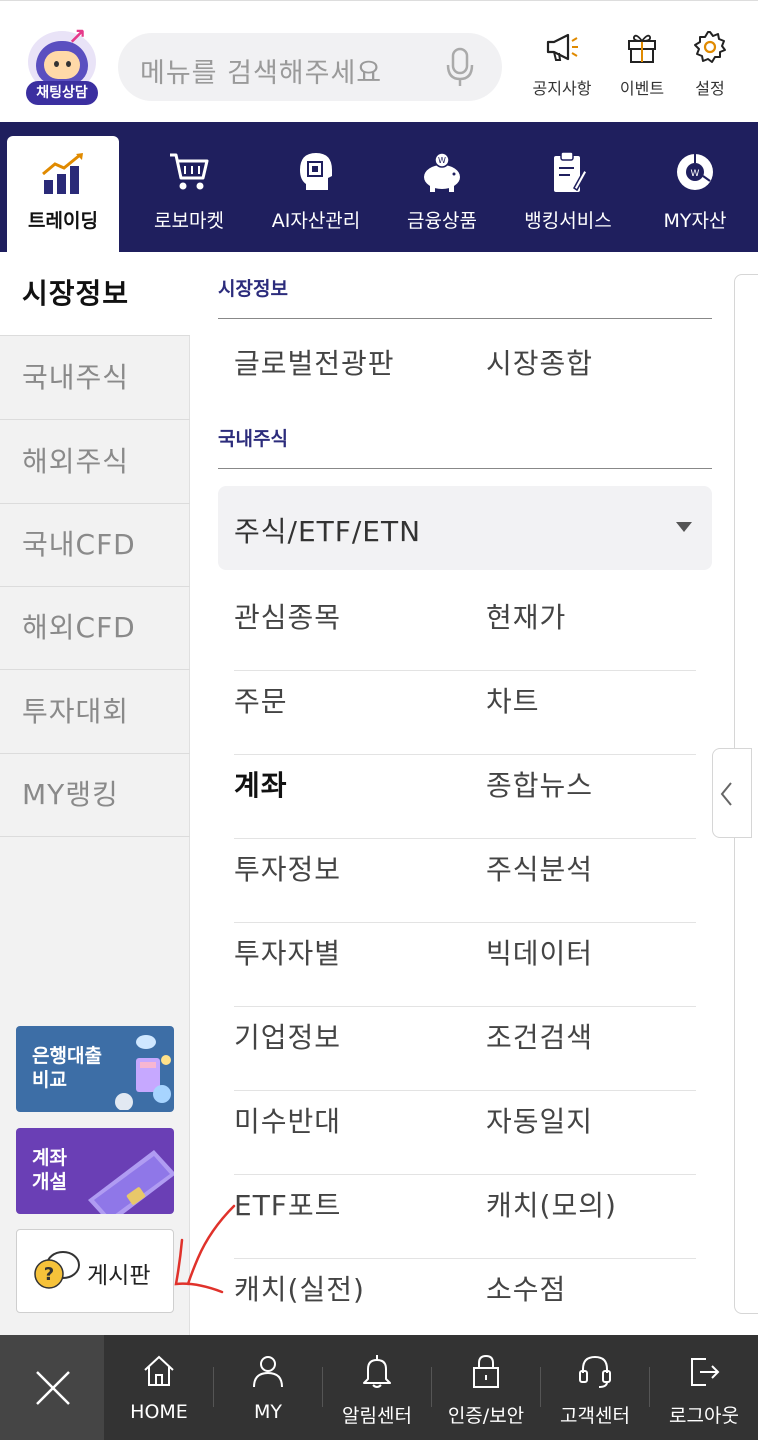 Image resolution: width=758 pixels, height=1440 pixels. I want to click on notice-label: 공지사항, so click(562, 88).